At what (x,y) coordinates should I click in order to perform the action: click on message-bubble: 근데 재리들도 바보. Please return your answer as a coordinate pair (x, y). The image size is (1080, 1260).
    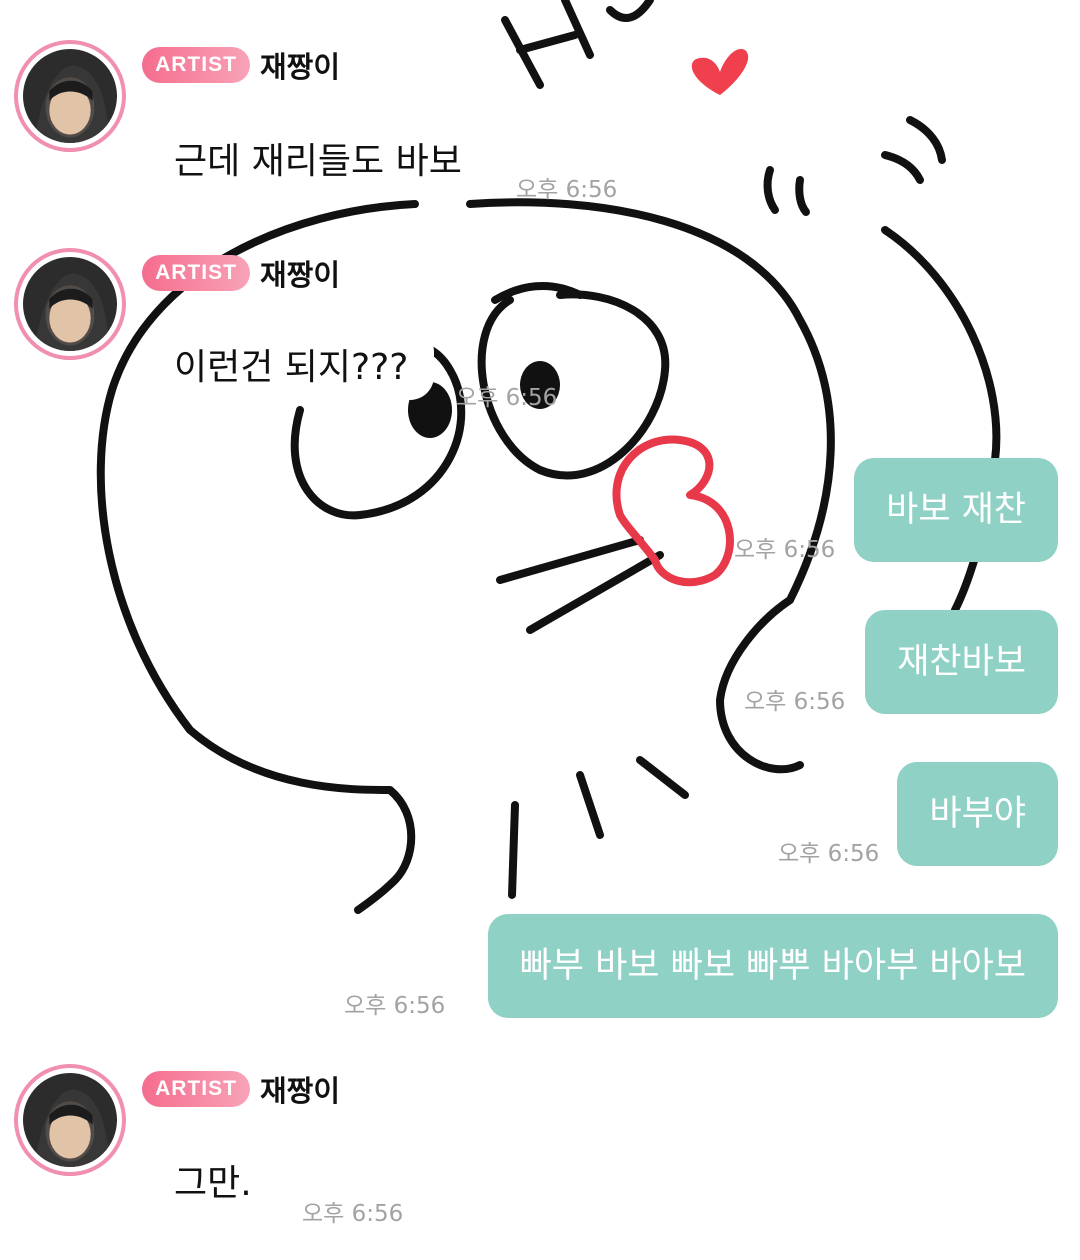
    Looking at the image, I should click on (318, 158).